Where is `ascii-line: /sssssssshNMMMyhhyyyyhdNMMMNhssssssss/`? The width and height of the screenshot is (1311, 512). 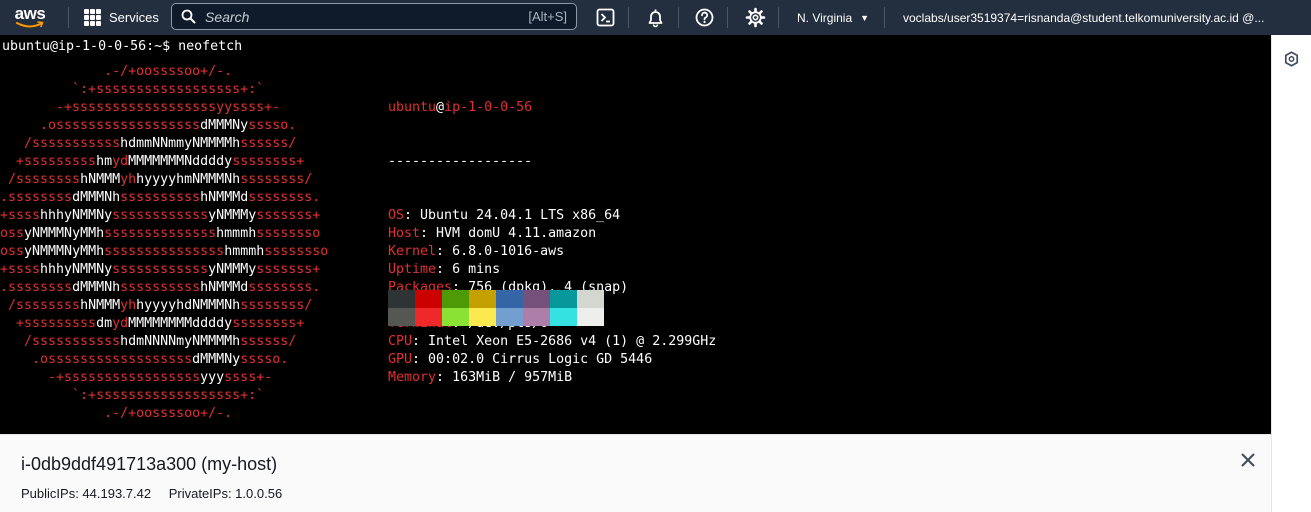
ascii-line: /sssssssshNMMMyhhyyyyhdNMMMNhssssssss/ is located at coordinates (164, 306).